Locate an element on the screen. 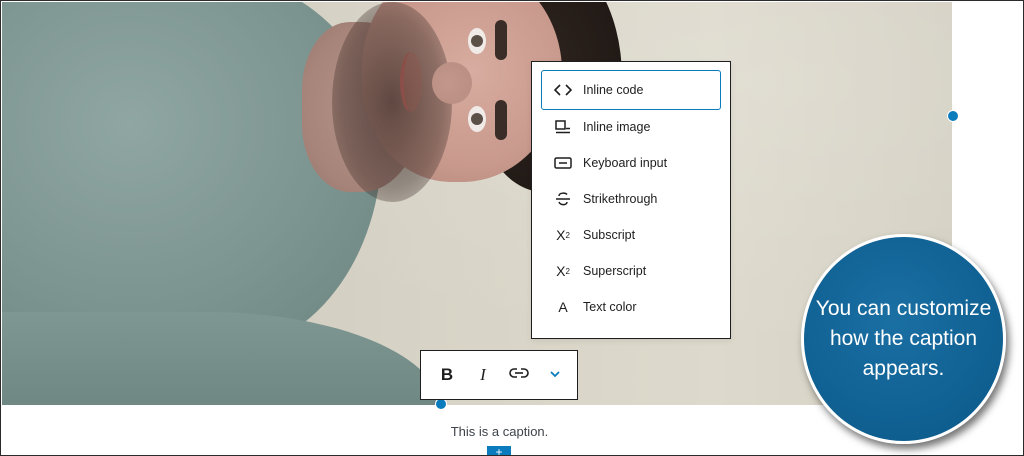 The width and height of the screenshot is (1024, 456). menu-item-text-color: A Text color is located at coordinates (631, 307).